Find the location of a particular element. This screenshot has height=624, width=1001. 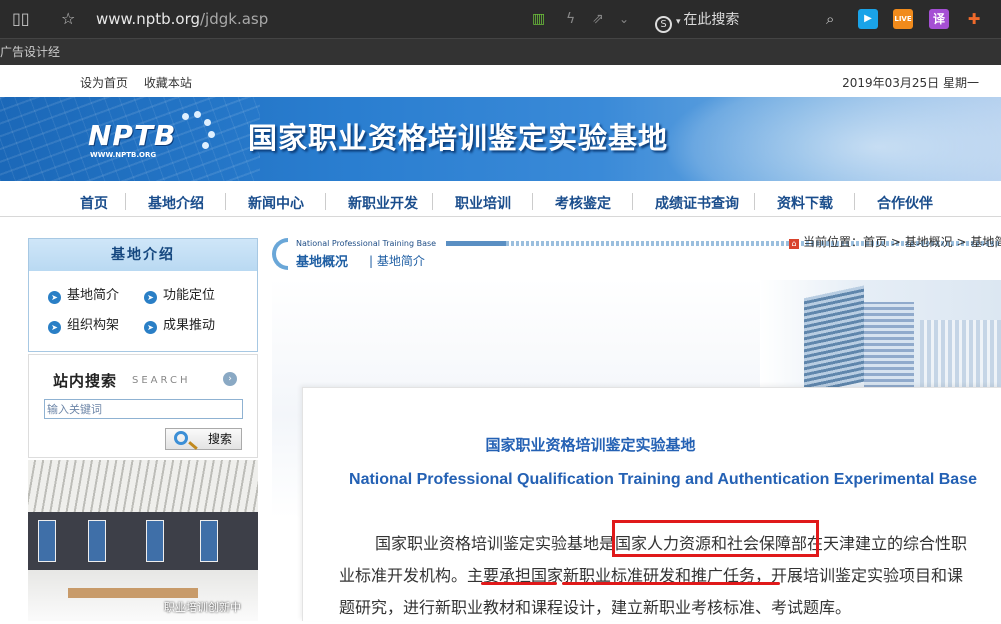

site-search-box: 站内搜索 SEARCH › 搜索 is located at coordinates (143, 406).